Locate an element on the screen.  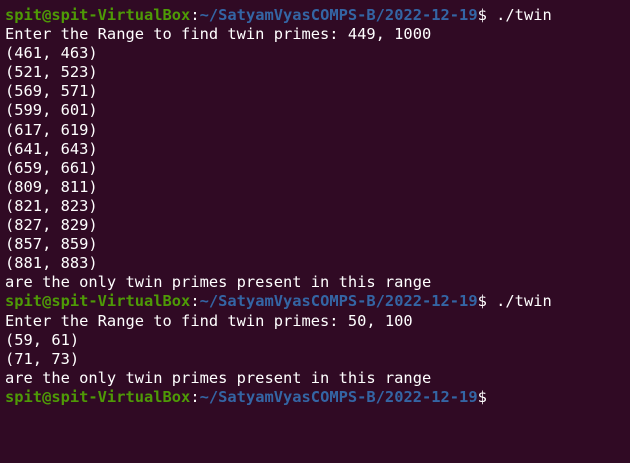
output-pair: (827, 829) is located at coordinates (51, 225).